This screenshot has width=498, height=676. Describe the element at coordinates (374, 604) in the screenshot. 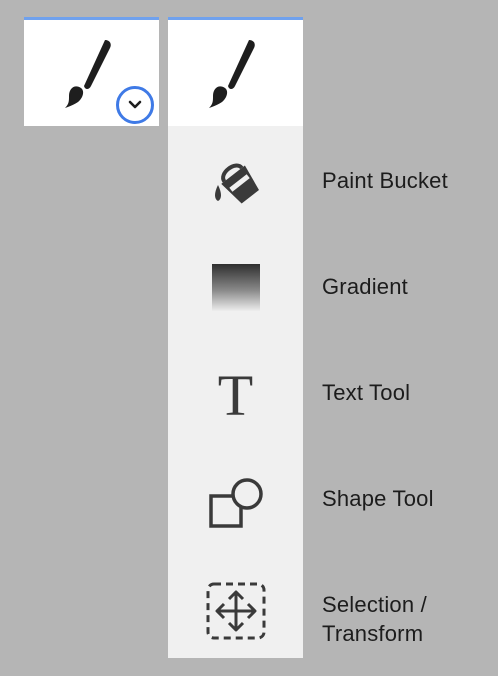

I see `flyout-item-label: Selection /` at that location.